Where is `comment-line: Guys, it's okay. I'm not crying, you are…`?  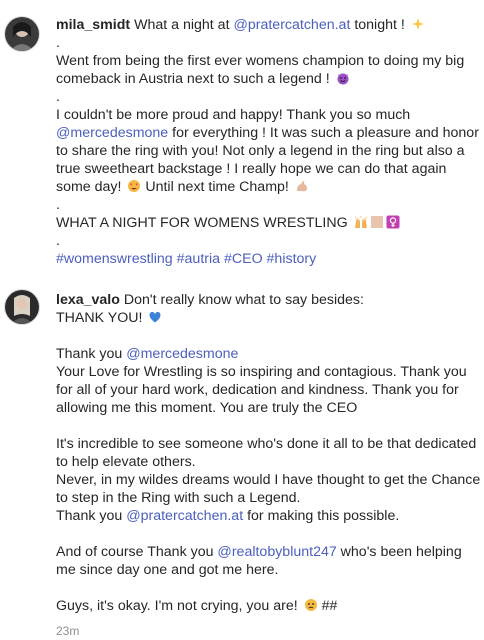 comment-line: Guys, it's okay. I'm not crying, you are… is located at coordinates (268, 606).